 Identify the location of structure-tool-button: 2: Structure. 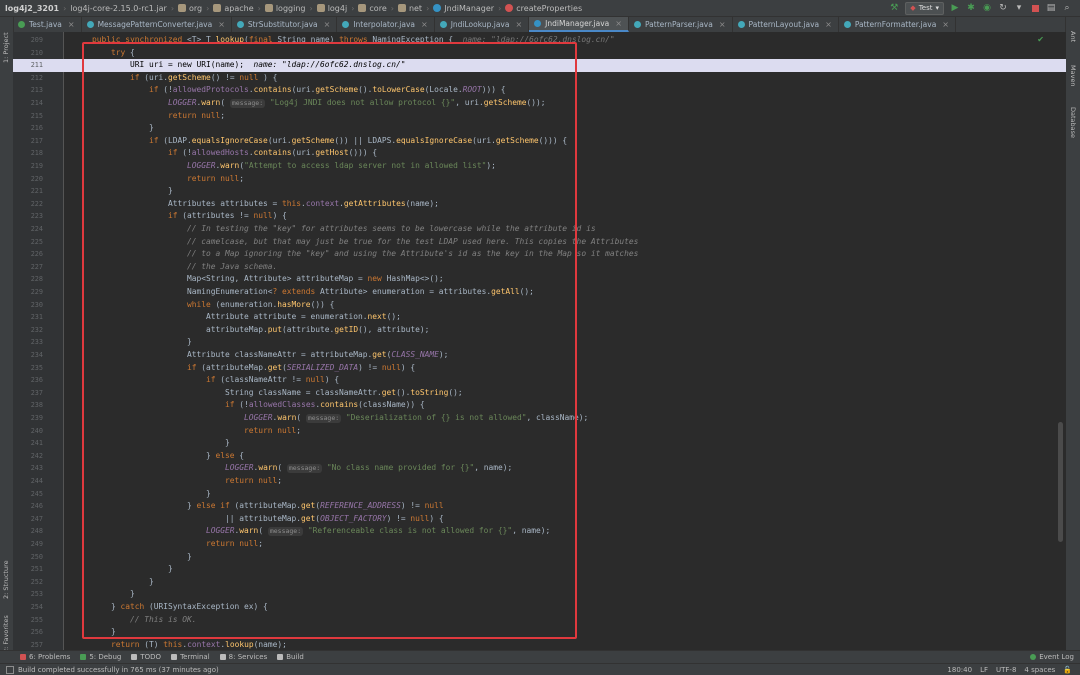
(6, 579).